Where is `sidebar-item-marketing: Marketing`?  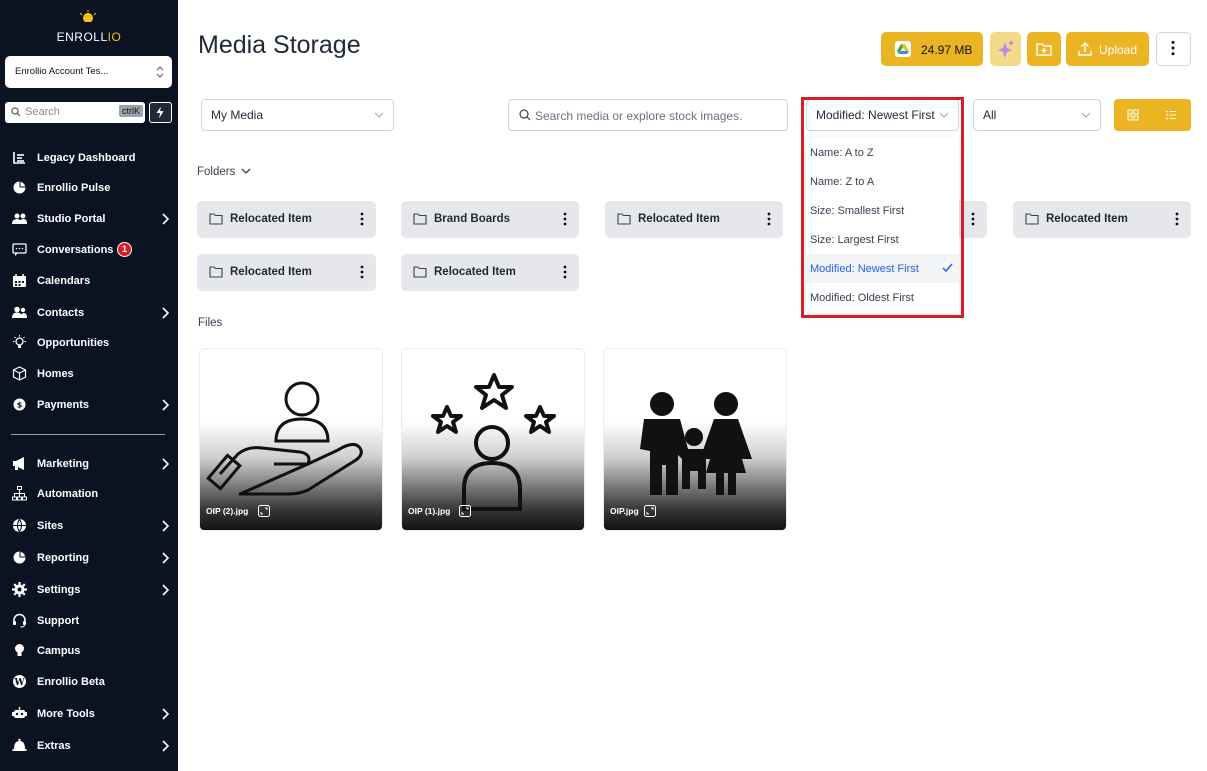 sidebar-item-marketing: Marketing is located at coordinates (89, 464).